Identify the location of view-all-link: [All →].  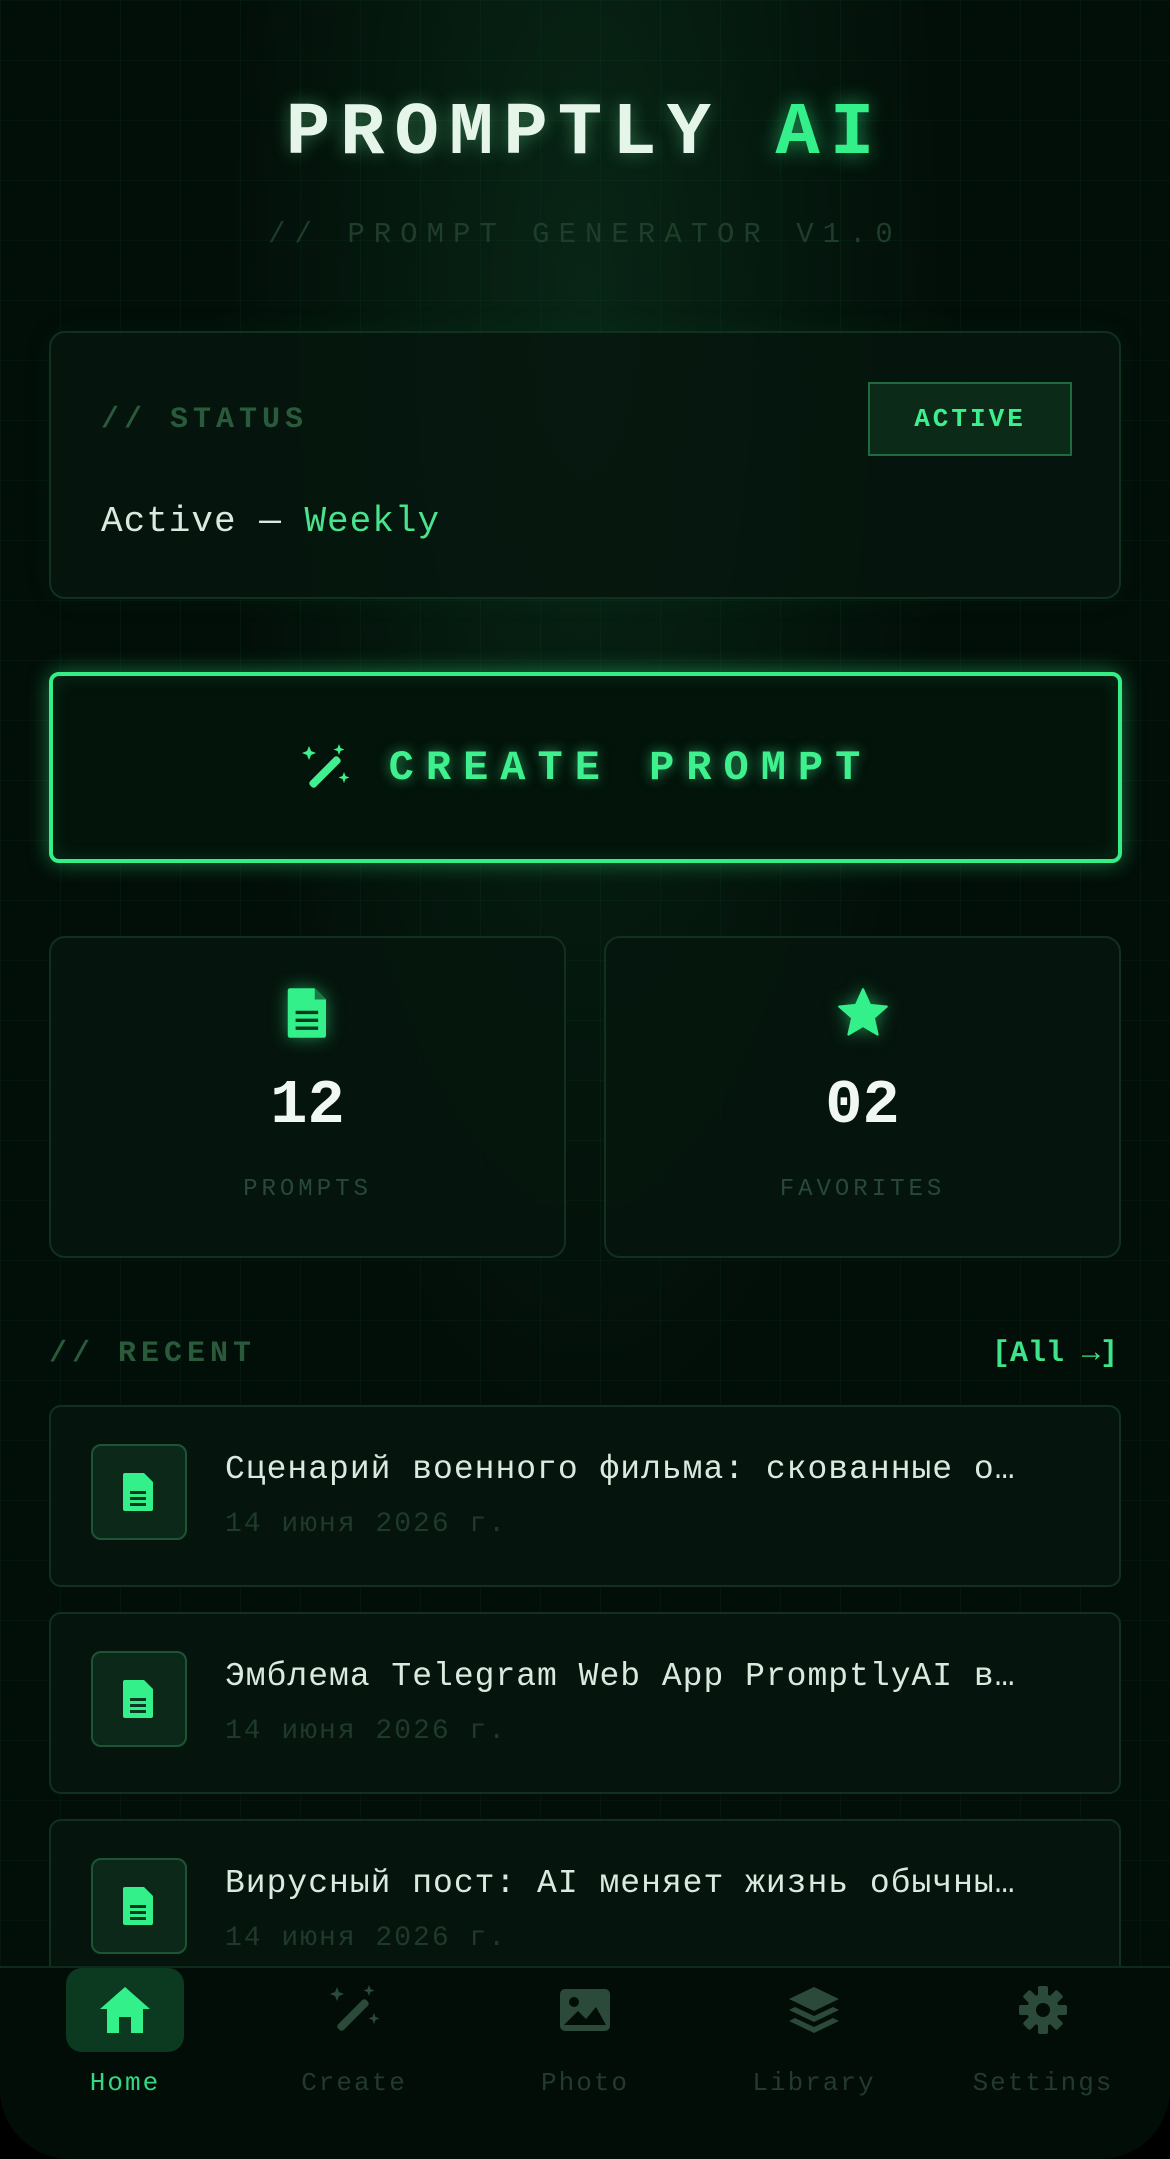
(1055, 1354).